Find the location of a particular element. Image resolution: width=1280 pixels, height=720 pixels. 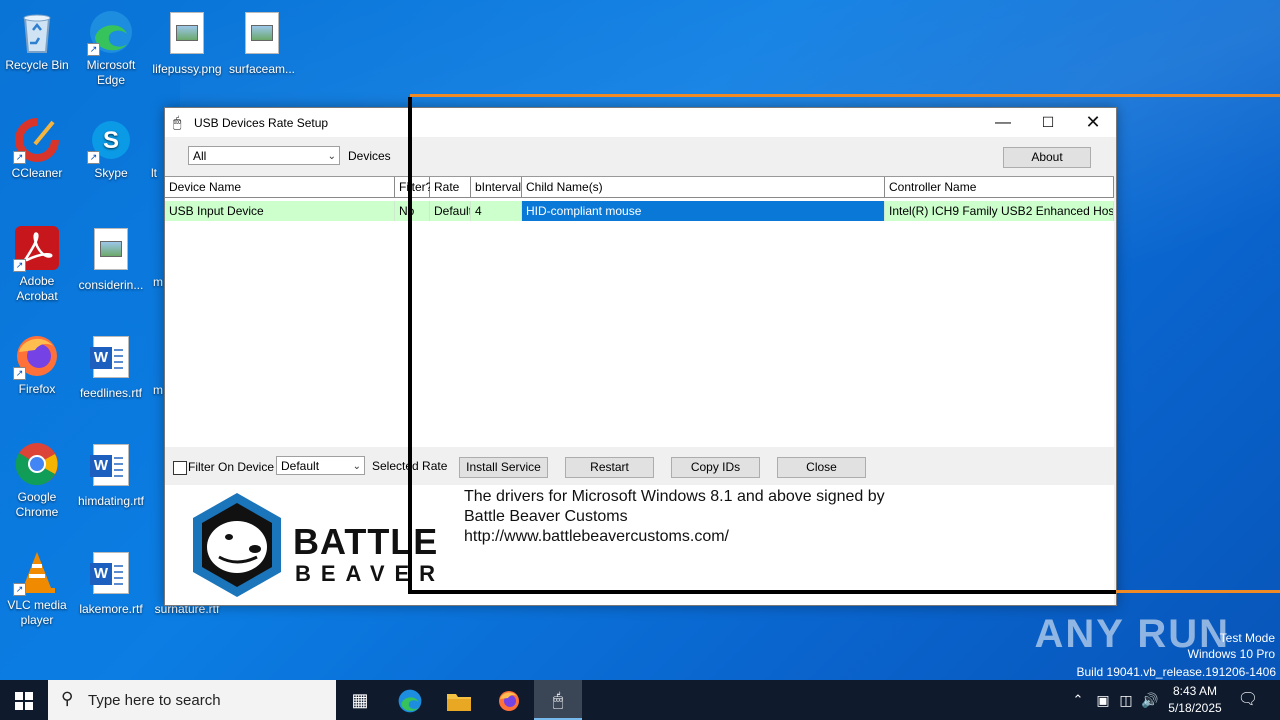

mouse-app-icon: 🖱 is located at coordinates (177, 122).